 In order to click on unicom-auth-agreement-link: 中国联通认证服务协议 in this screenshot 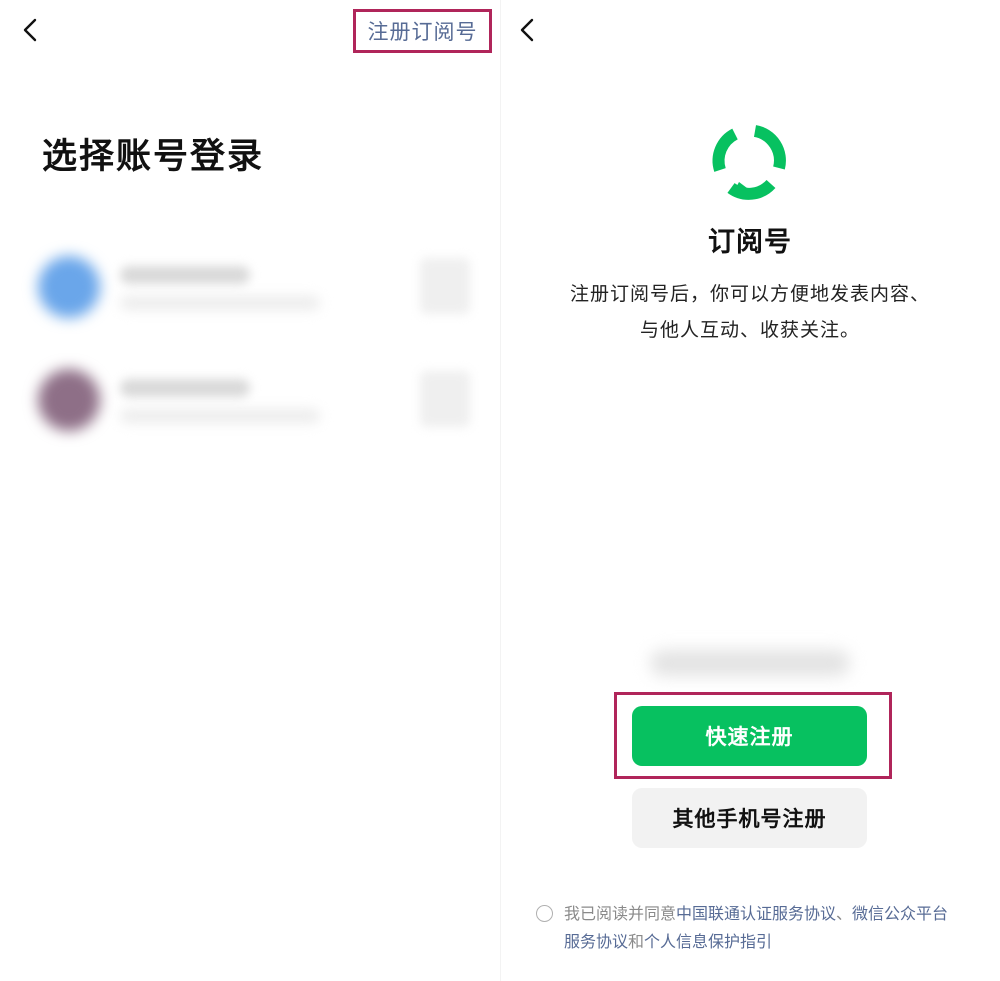, I will do `click(756, 913)`.